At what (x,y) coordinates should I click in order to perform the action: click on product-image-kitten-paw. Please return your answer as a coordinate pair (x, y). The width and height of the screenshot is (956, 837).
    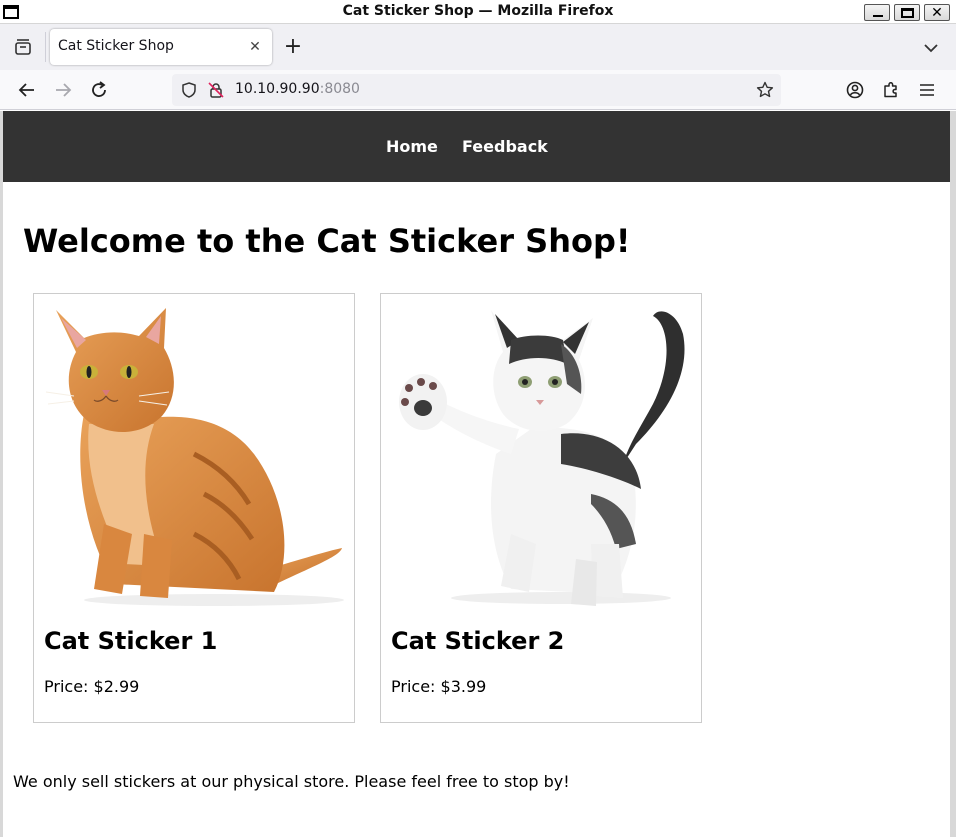
    Looking at the image, I should click on (541, 455).